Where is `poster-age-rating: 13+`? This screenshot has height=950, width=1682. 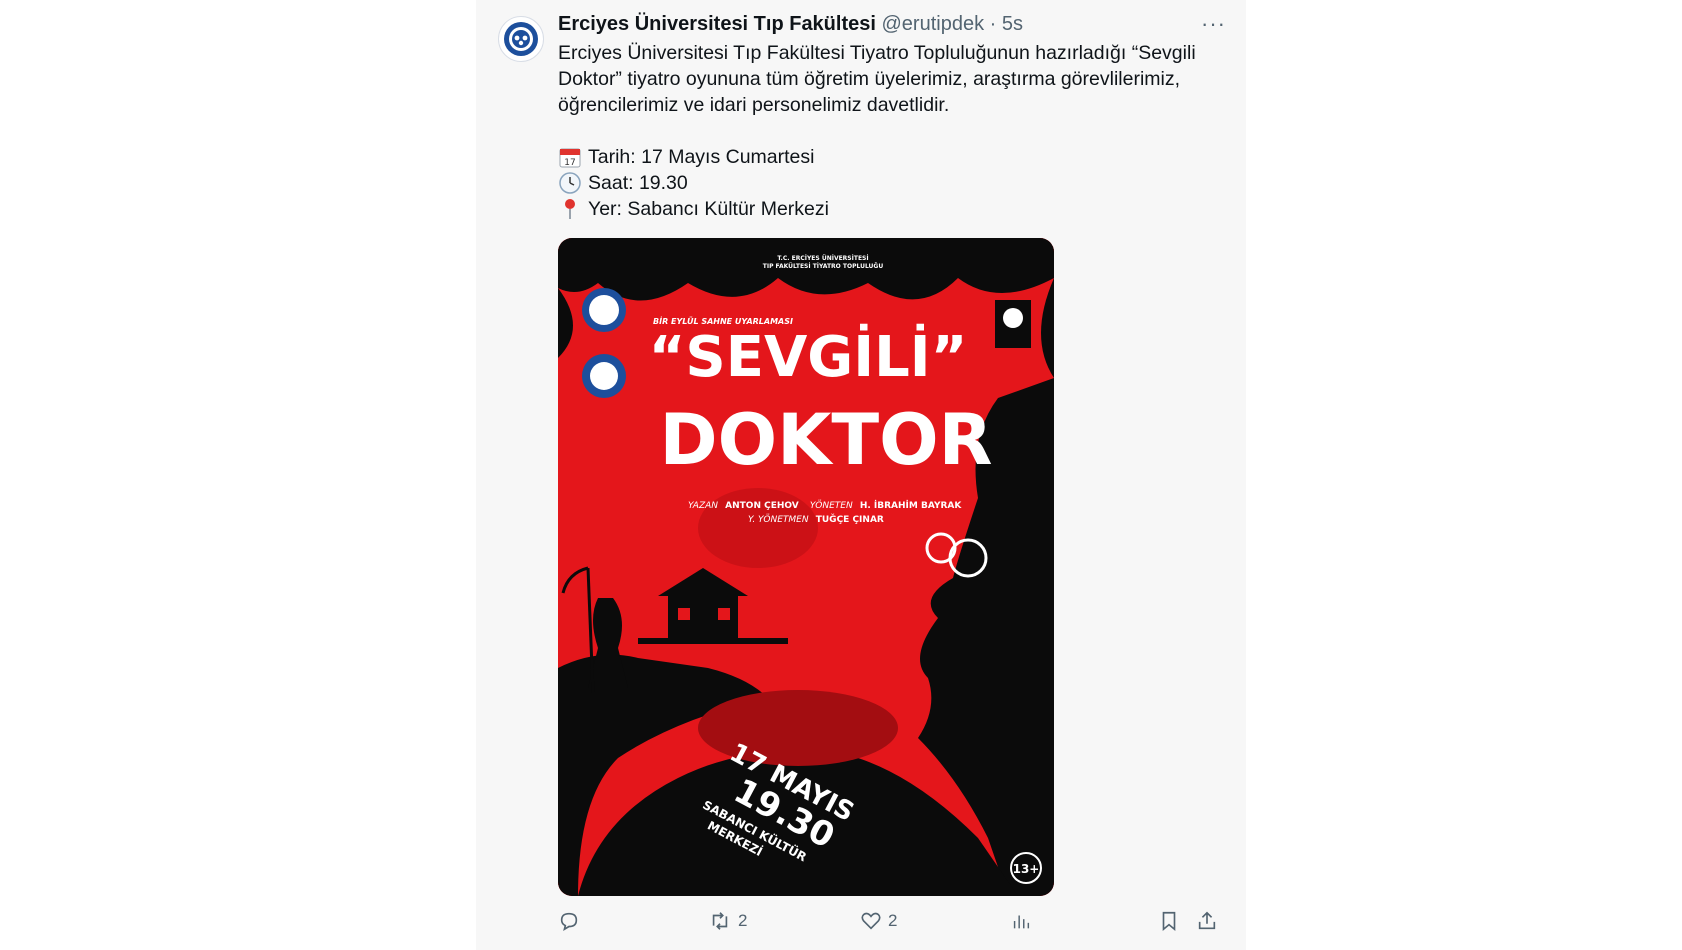 poster-age-rating: 13+ is located at coordinates (1026, 869).